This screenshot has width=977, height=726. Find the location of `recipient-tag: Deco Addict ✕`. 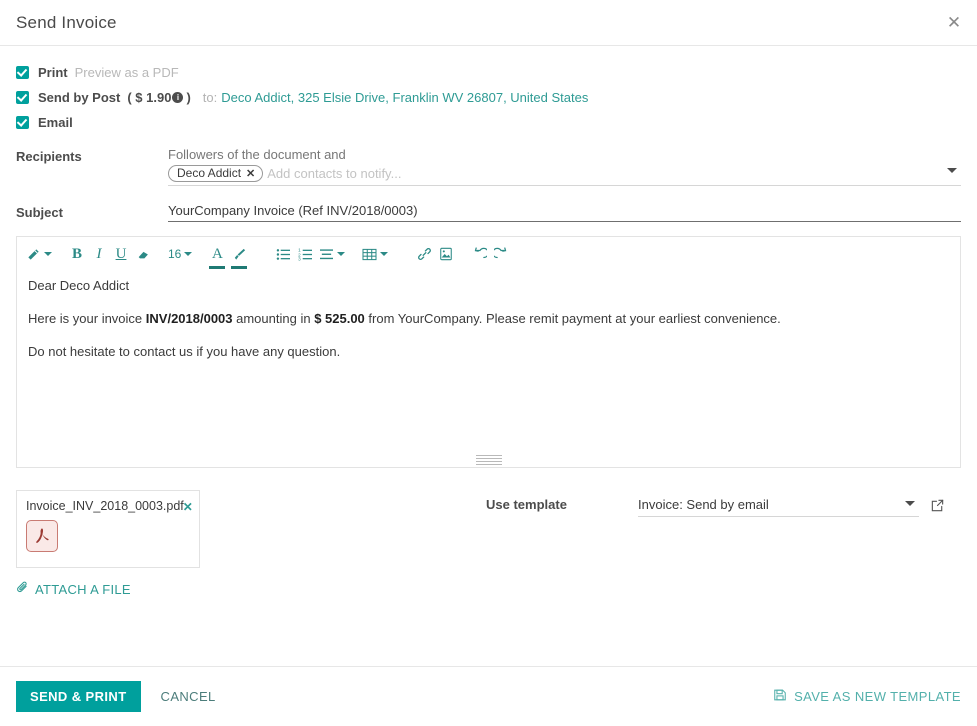

recipient-tag: Deco Addict ✕ is located at coordinates (216, 173).